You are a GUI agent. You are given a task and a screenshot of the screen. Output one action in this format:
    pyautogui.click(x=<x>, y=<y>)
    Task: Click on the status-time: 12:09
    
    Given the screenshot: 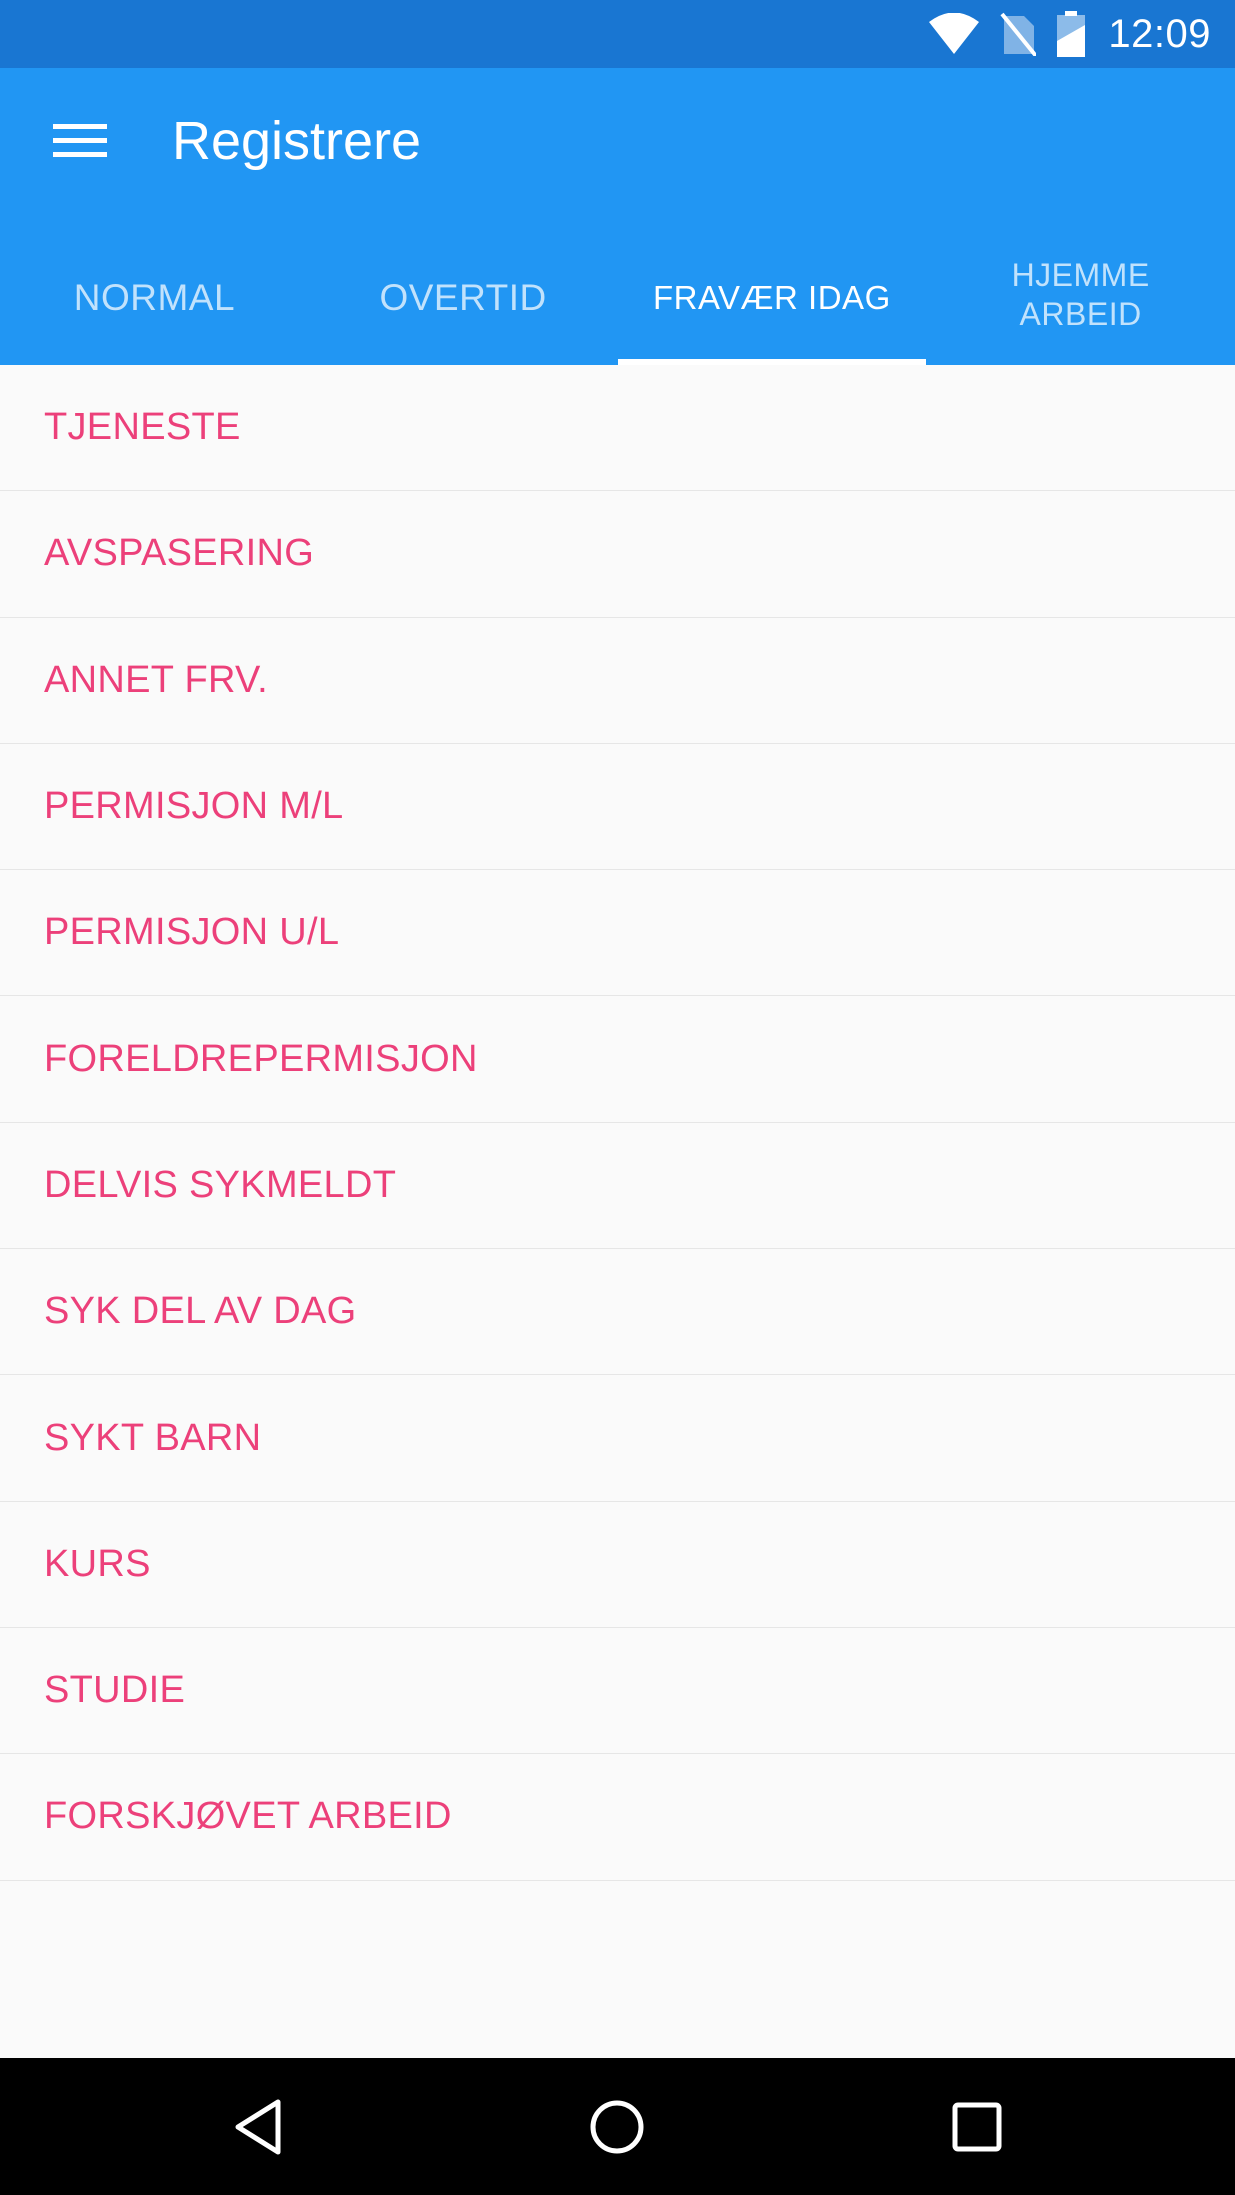 What is the action you would take?
    pyautogui.click(x=1159, y=33)
    